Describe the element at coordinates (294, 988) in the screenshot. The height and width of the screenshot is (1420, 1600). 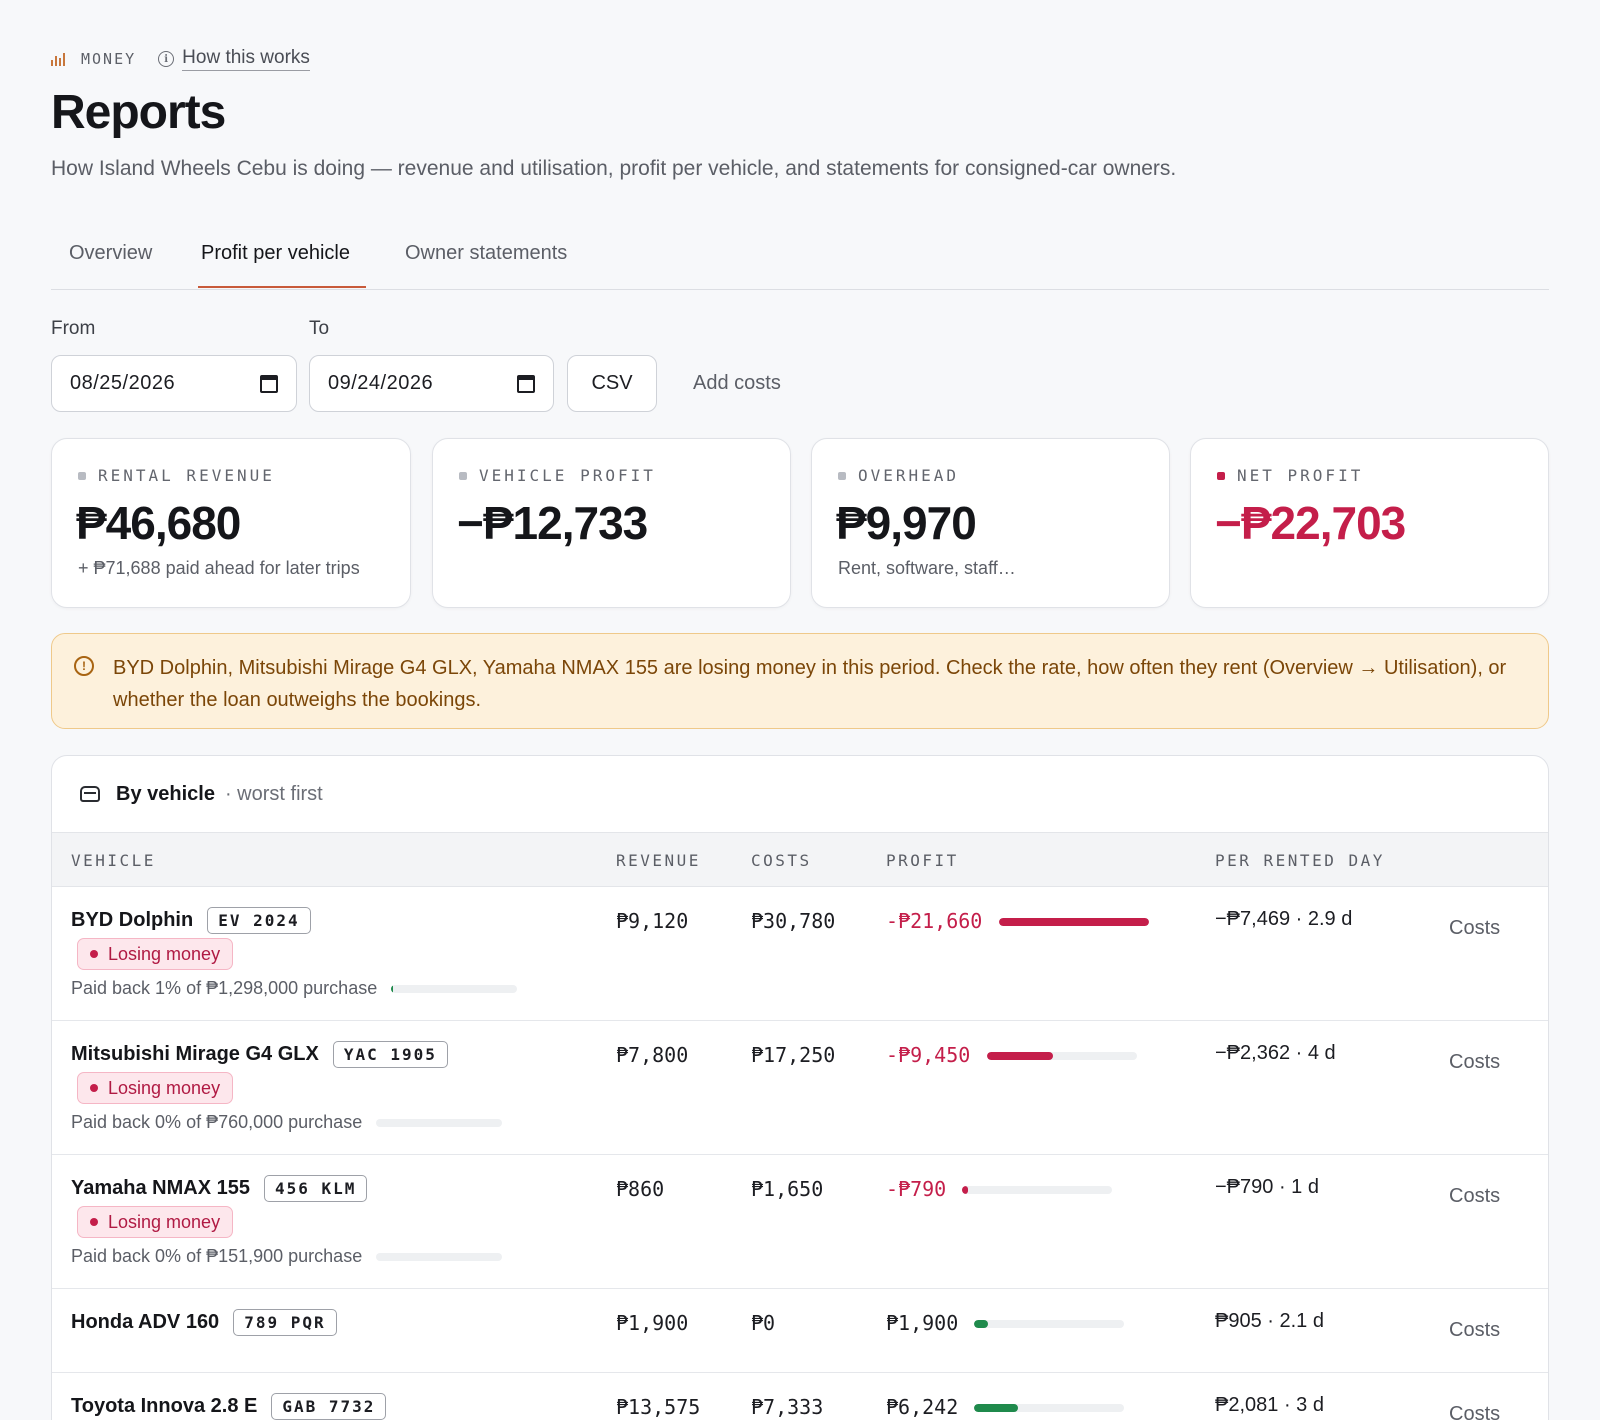
I see `payback-info: Paid back 1% of ₱1,298,000 purchase` at that location.